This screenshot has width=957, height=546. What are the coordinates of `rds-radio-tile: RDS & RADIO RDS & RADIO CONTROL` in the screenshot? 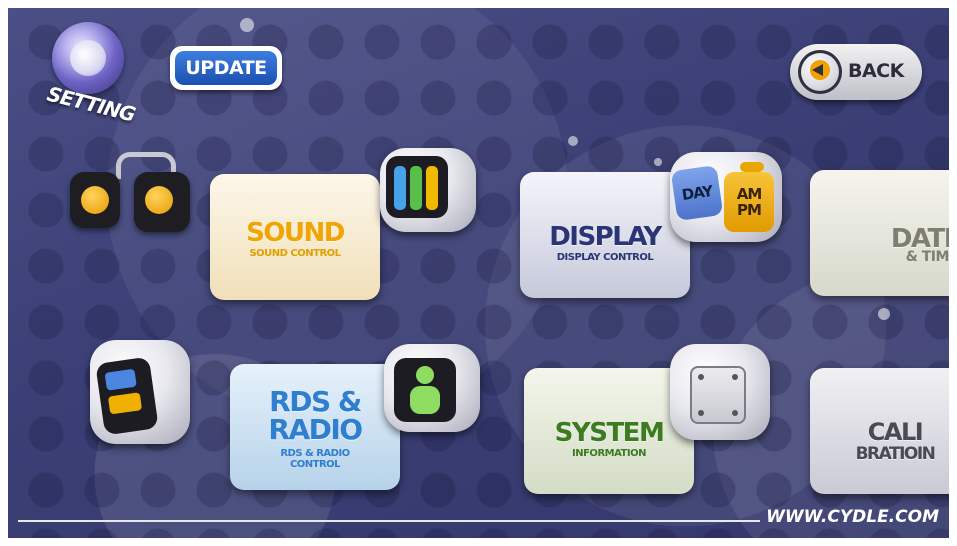 It's located at (245, 415).